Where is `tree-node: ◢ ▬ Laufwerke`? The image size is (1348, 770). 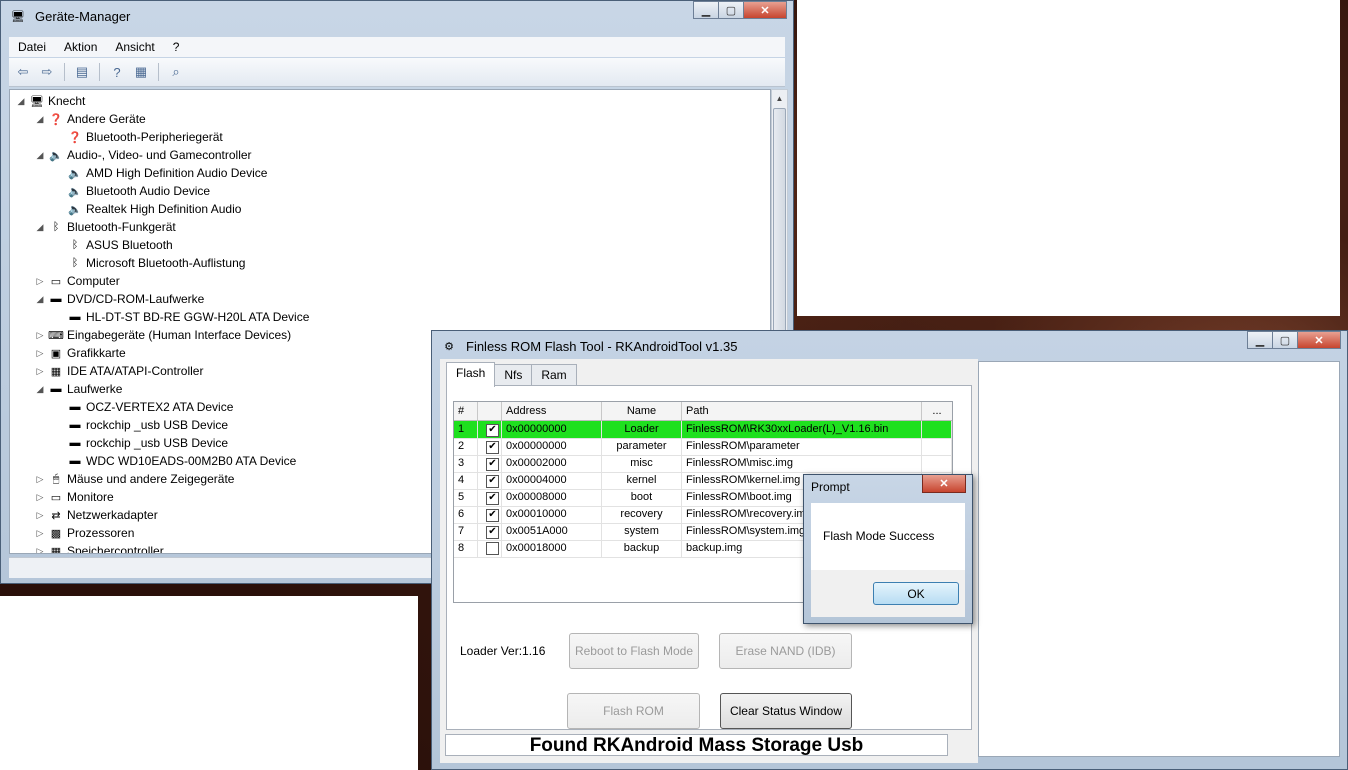
tree-node: ◢ ▬ Laufwerke is located at coordinates (79, 389).